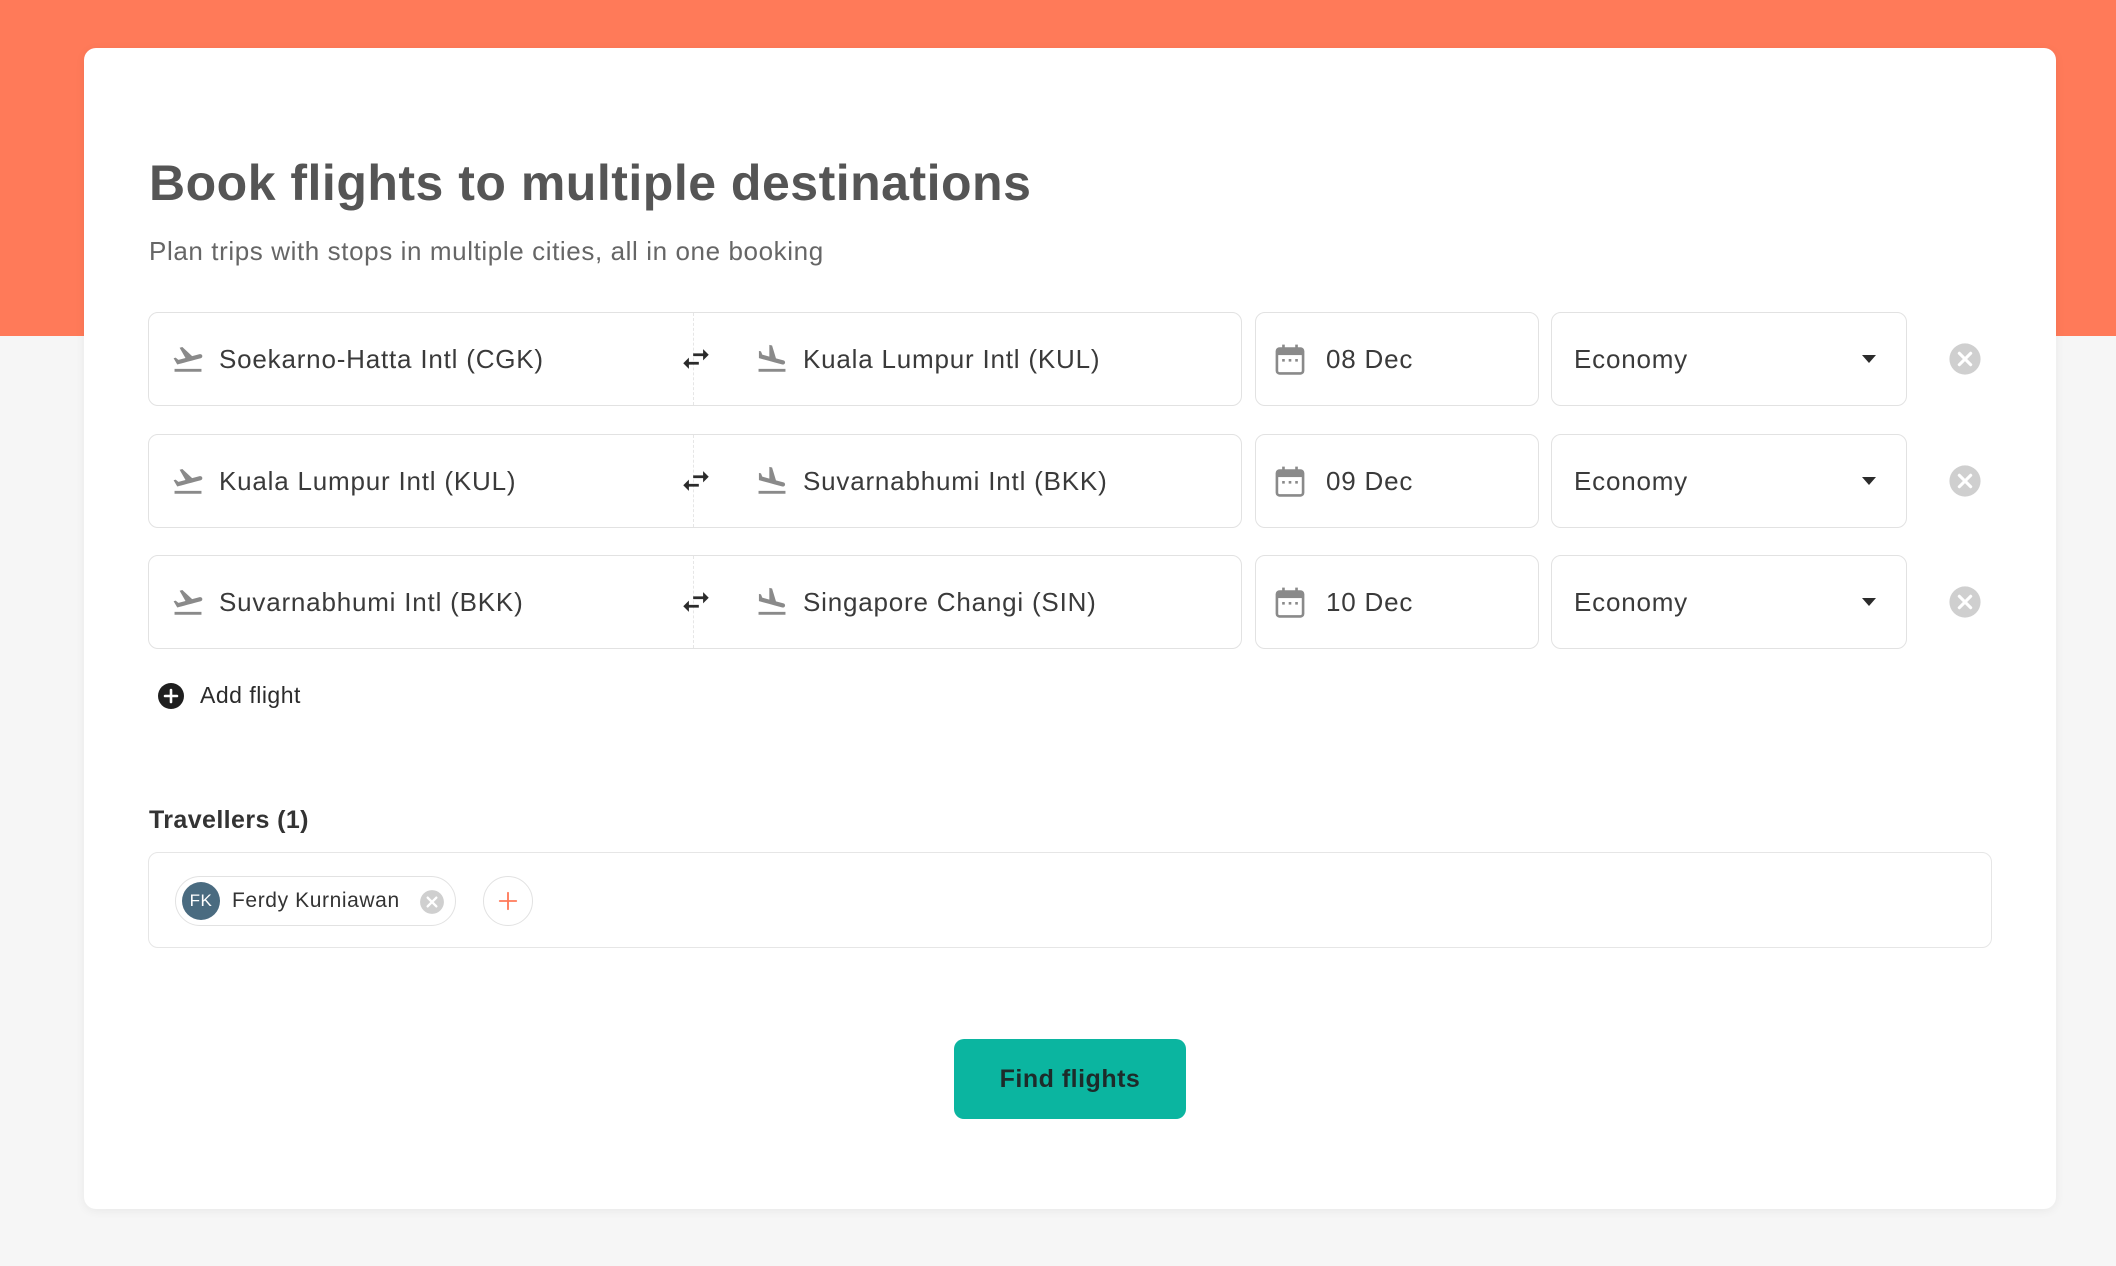  Describe the element at coordinates (171, 695) in the screenshot. I see `plus-circle-icon` at that location.